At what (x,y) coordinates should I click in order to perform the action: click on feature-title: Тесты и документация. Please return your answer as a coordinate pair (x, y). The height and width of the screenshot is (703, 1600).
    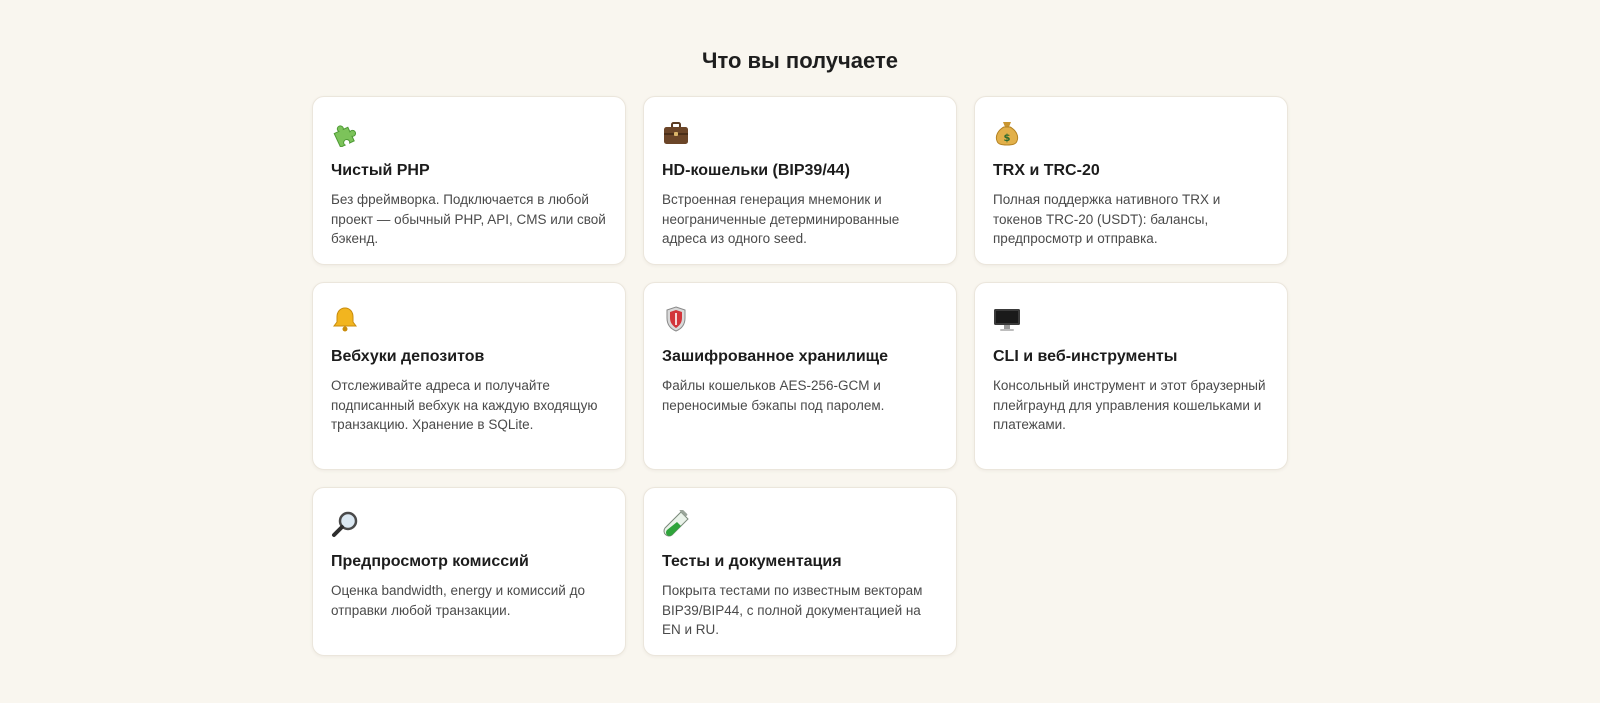
    Looking at the image, I should click on (752, 561).